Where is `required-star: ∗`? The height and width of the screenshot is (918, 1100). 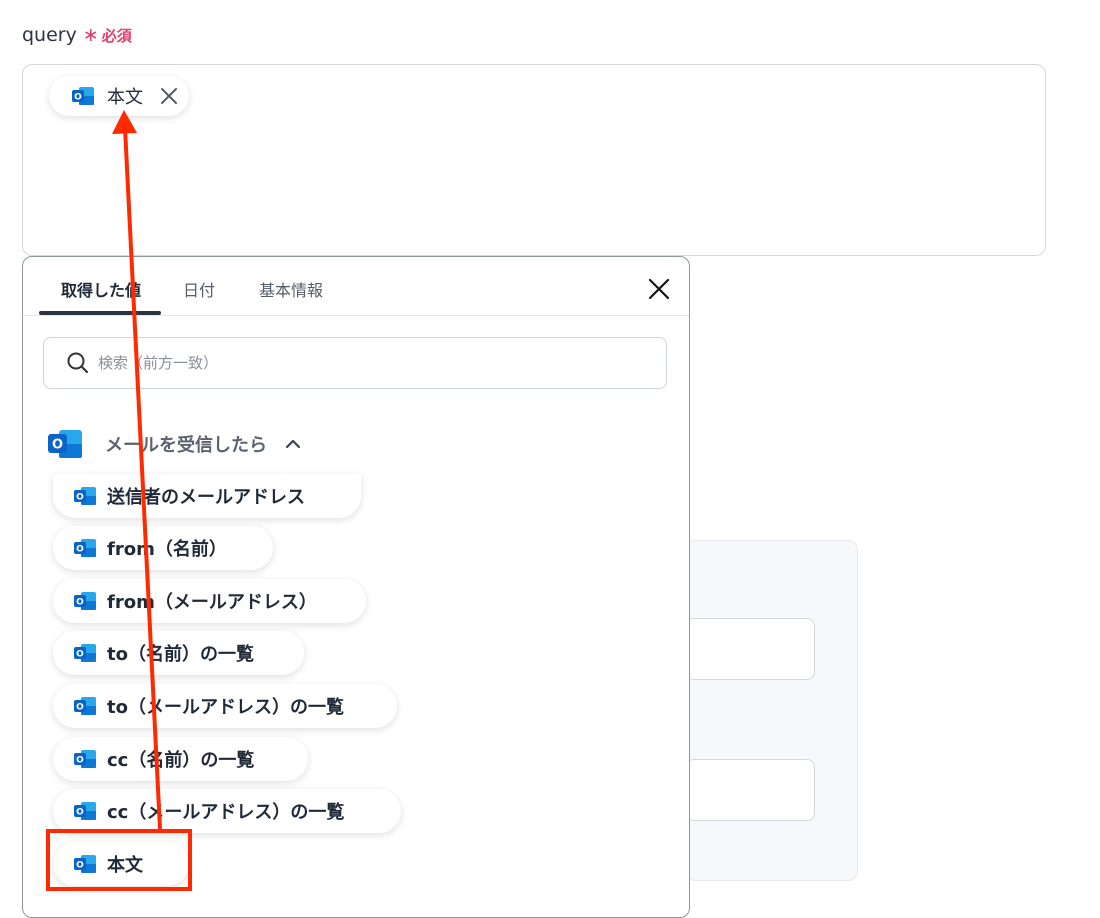 required-star: ∗ is located at coordinates (90, 35).